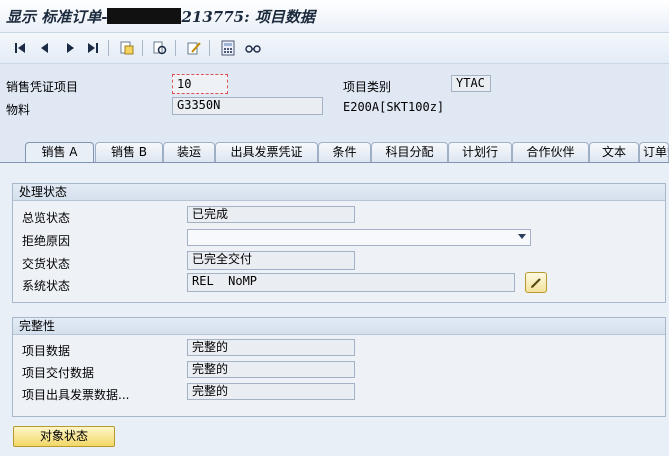 The image size is (669, 456). I want to click on system-status-label: 系统状态, so click(46, 286).